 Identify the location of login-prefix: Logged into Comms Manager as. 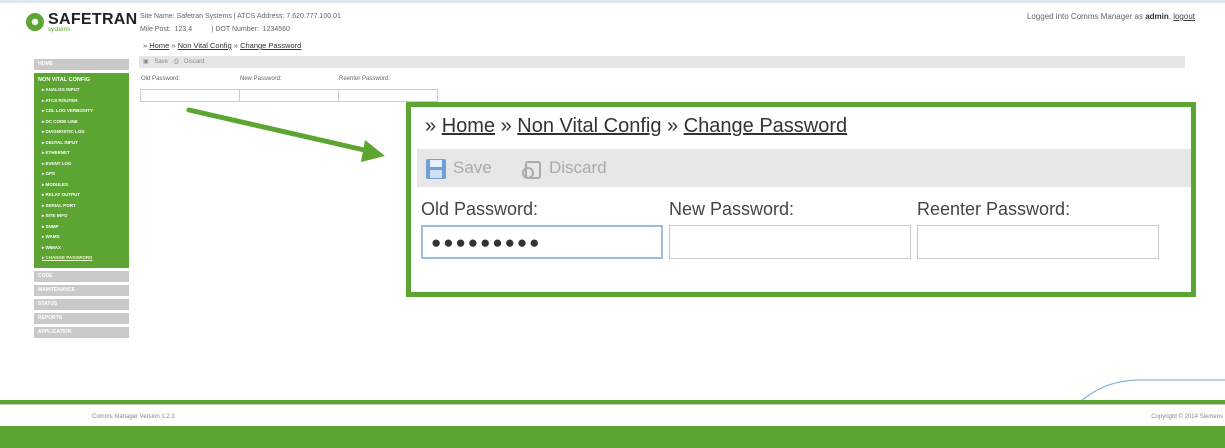
(1084, 16).